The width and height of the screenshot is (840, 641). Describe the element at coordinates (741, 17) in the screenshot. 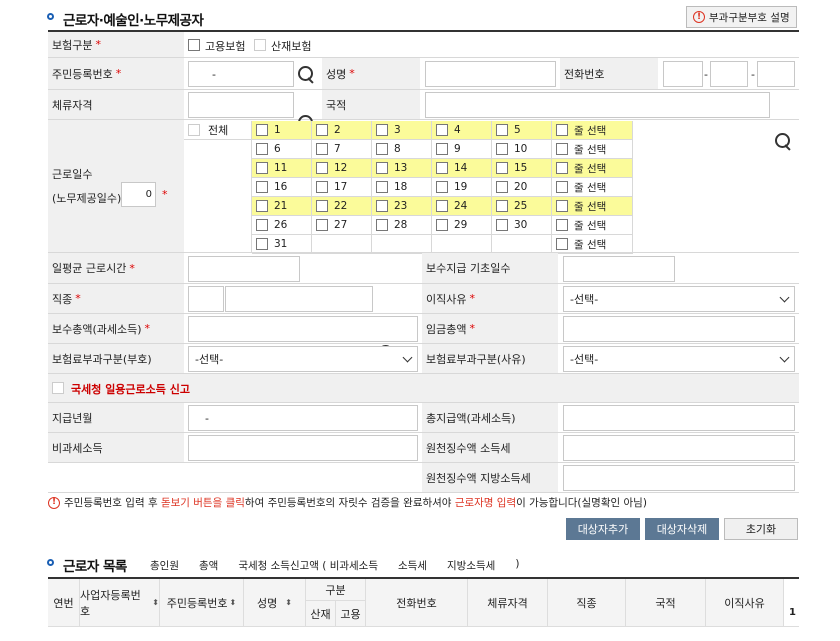

I see `premium-code-help-button: ! 부과구분부호 설명` at that location.